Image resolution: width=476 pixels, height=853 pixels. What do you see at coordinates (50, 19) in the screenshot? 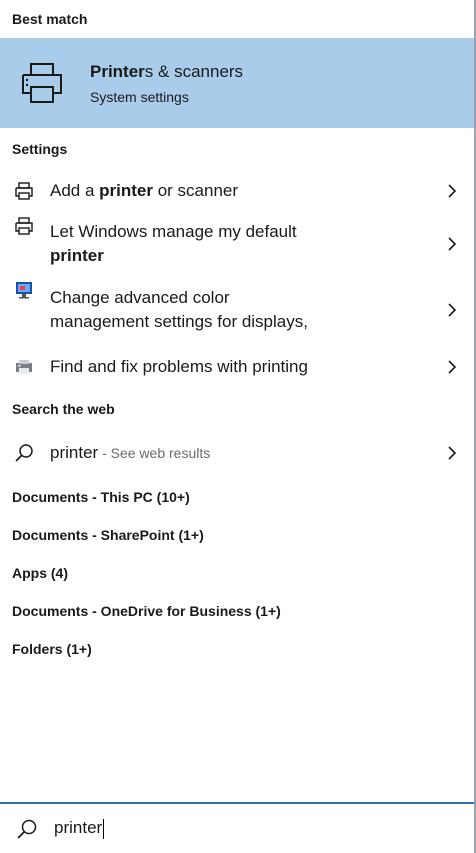
I see `best-match-header: Best match` at bounding box center [50, 19].